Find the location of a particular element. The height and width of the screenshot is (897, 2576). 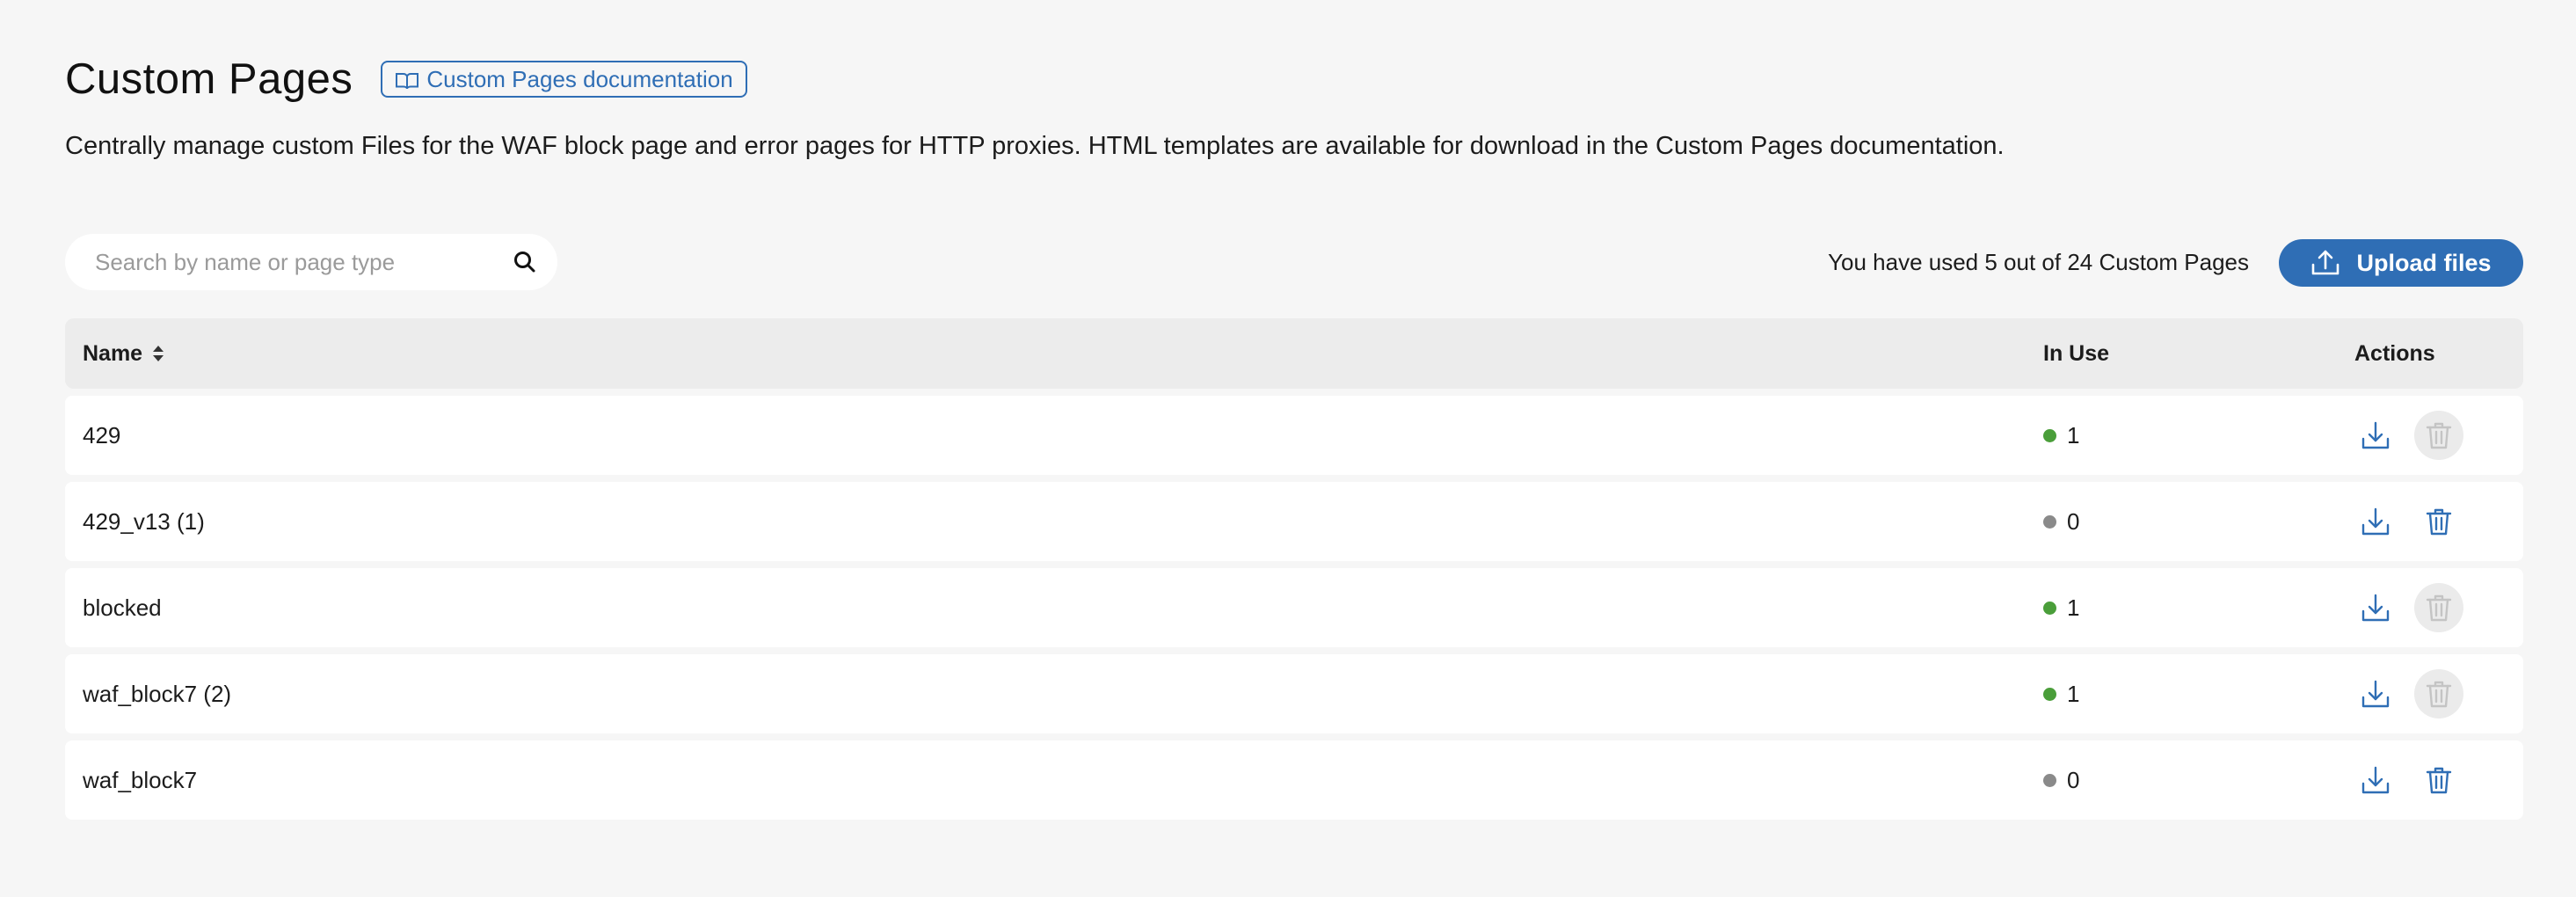

page-name: 429 is located at coordinates (102, 434).